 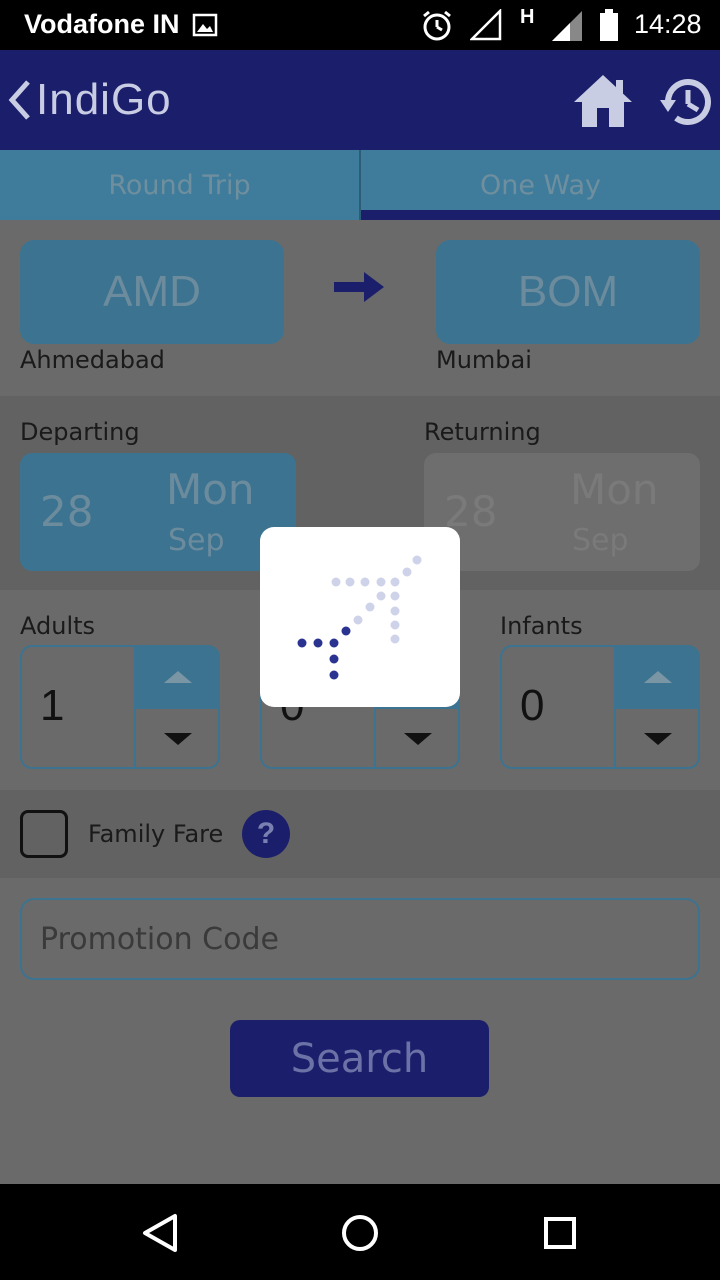 I want to click on children-decrement-button, so click(x=417, y=738).